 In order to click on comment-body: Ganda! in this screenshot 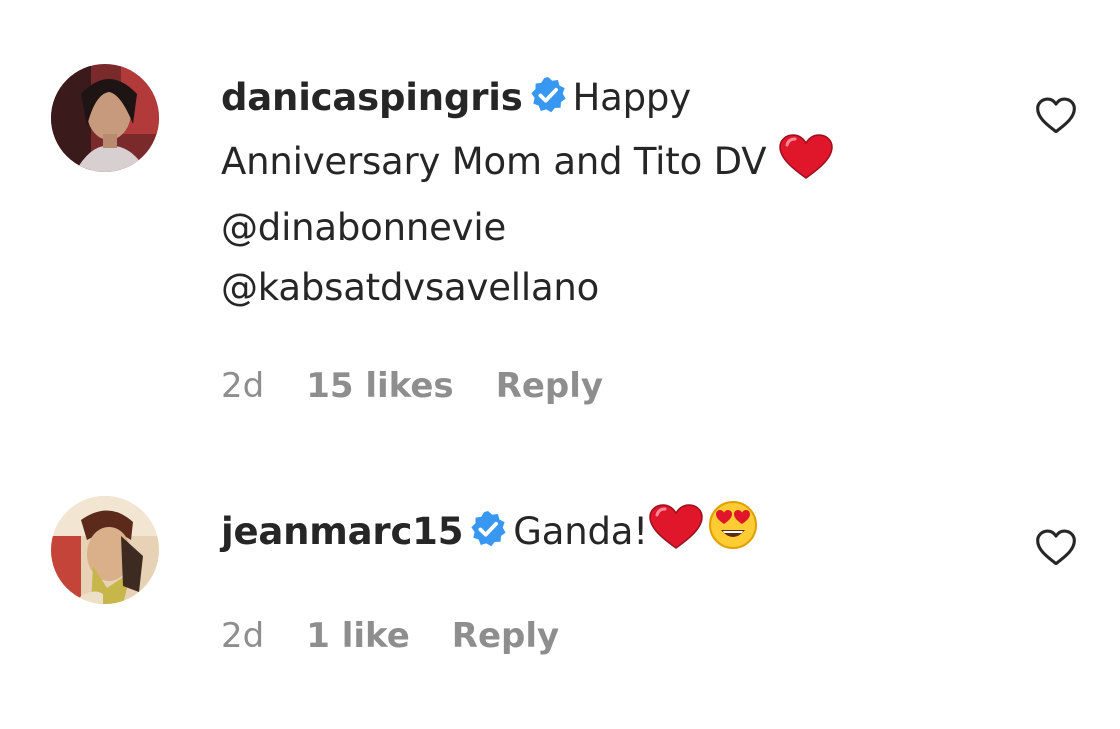, I will do `click(580, 531)`.